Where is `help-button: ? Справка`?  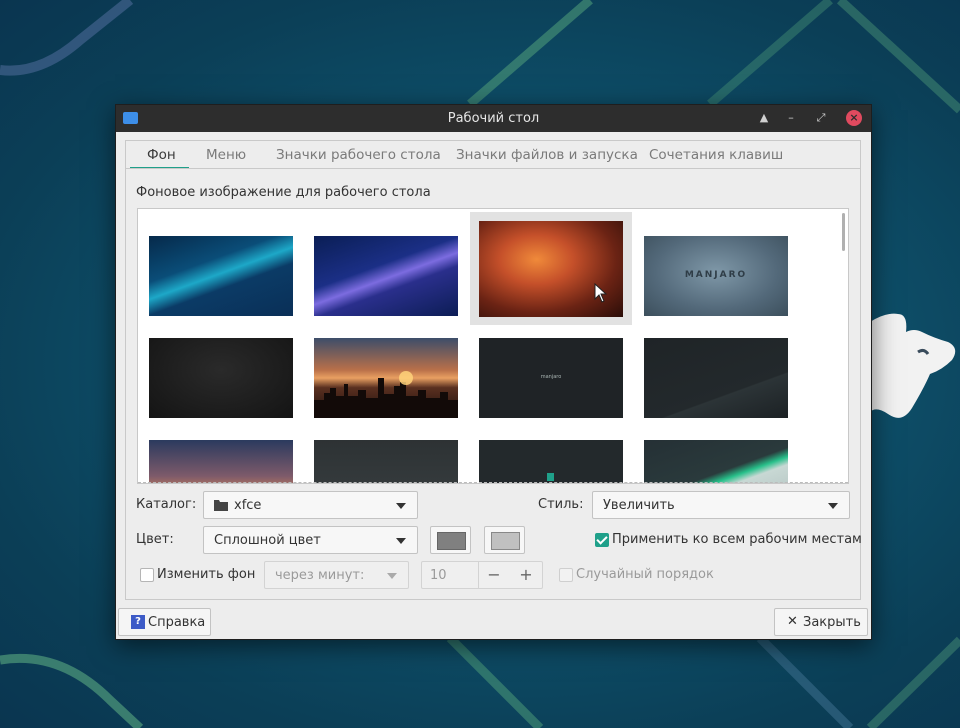 help-button: ? Справка is located at coordinates (164, 622).